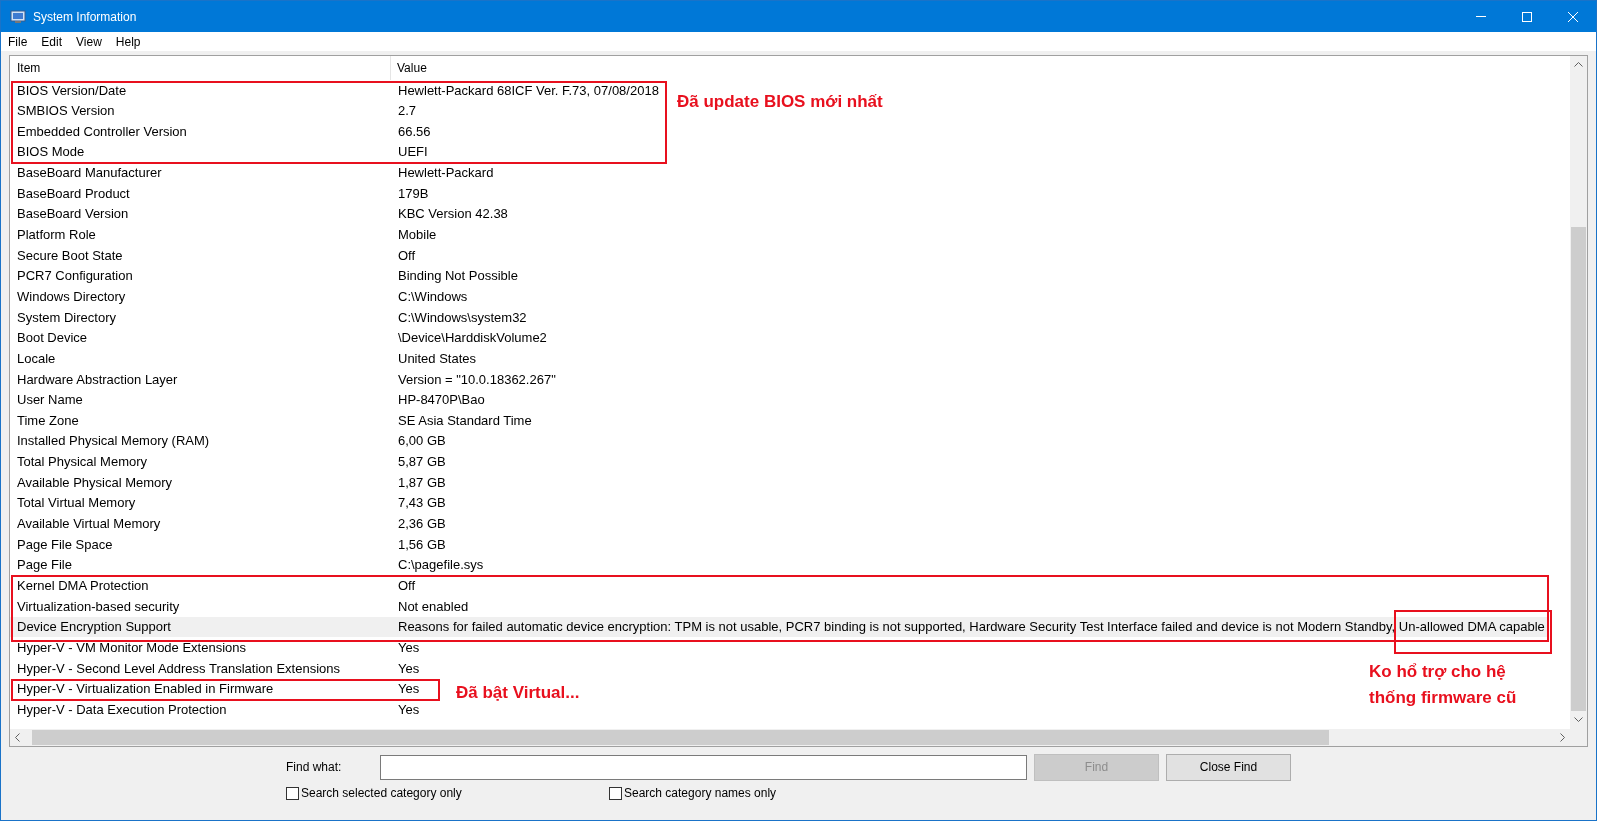 The width and height of the screenshot is (1597, 821). Describe the element at coordinates (476, 379) in the screenshot. I see `value-cell-text: Version = "10.0.18362.267"` at that location.